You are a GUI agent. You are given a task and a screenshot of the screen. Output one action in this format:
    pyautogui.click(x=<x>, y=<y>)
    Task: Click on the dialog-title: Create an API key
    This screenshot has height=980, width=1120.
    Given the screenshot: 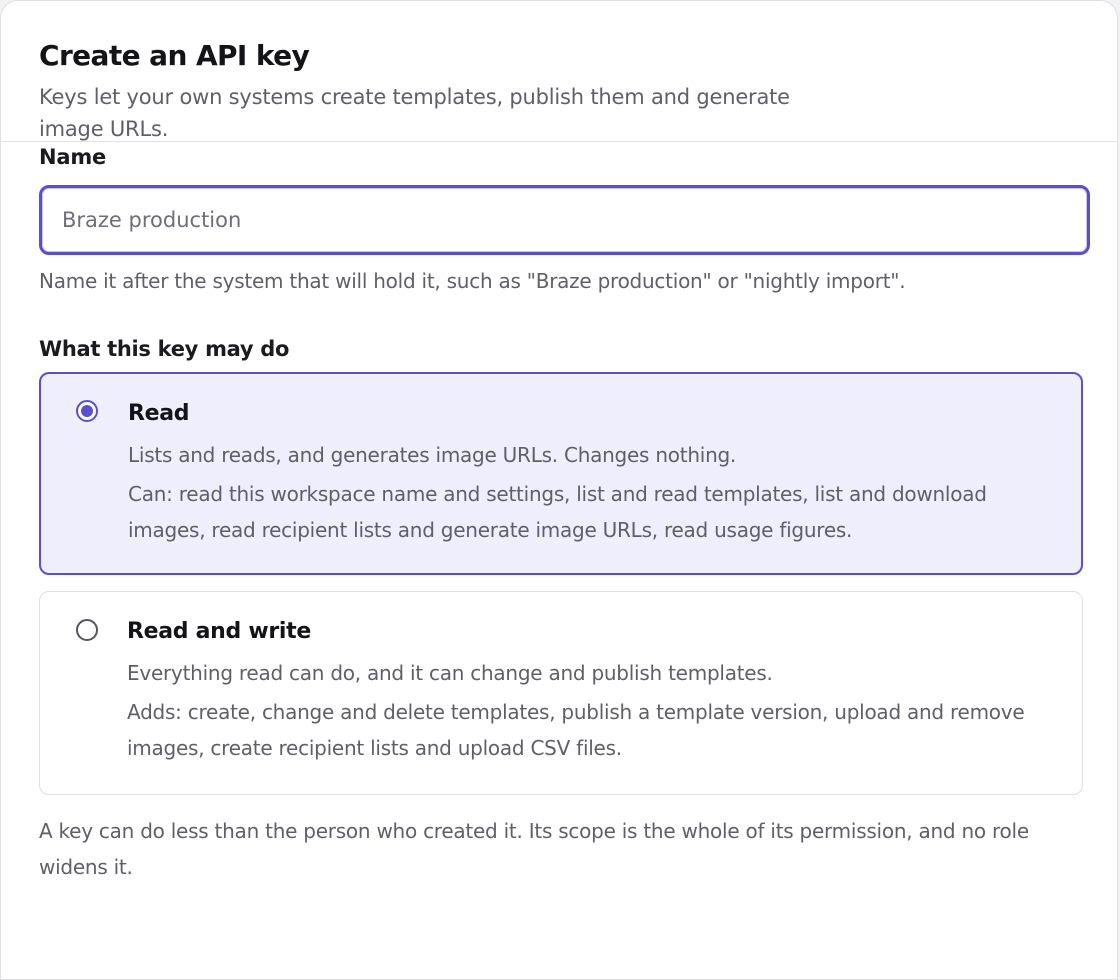 What is the action you would take?
    pyautogui.click(x=174, y=55)
    